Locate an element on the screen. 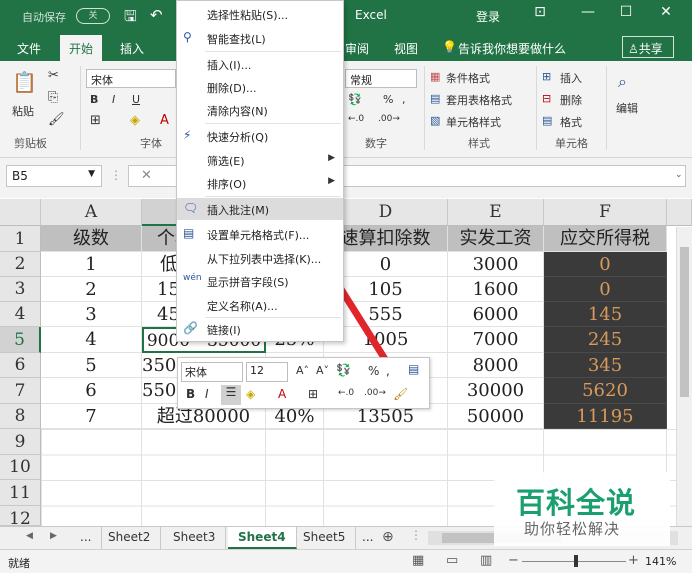 This screenshot has height=573, width=692. mini-center-align-icon: ☰ is located at coordinates (231, 395).